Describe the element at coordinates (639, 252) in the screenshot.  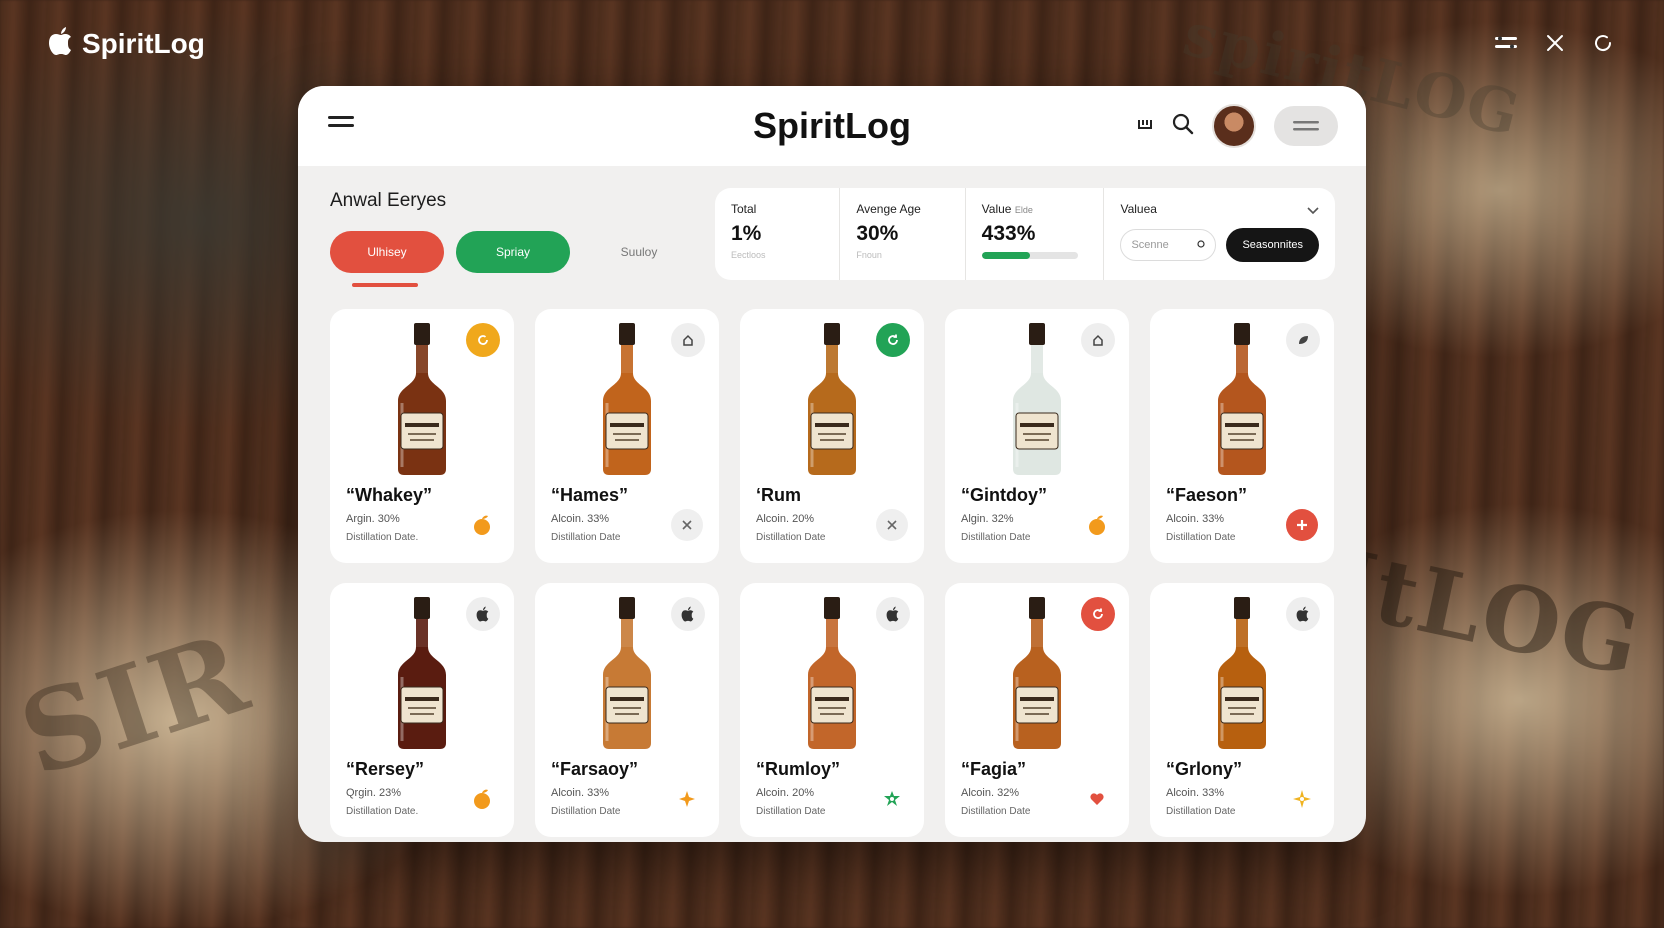
I see `filter-chip-2: Suuloy` at that location.